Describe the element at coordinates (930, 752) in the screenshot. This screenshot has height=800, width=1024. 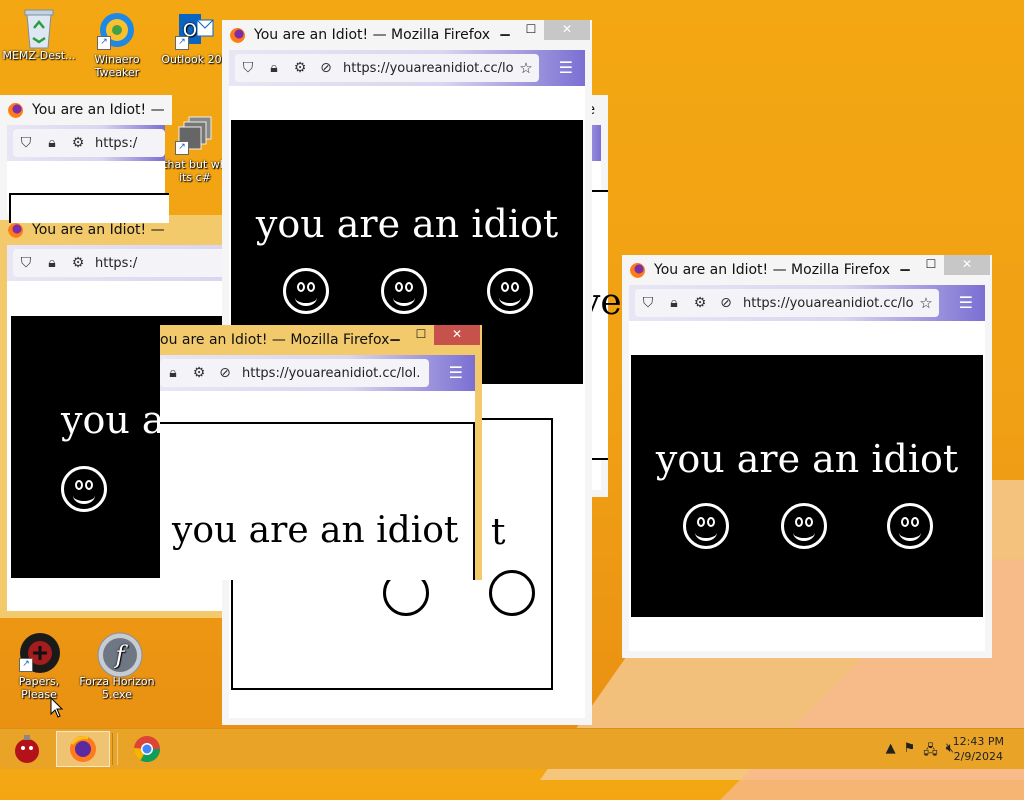
I see `network-icon: 🖧︎` at that location.